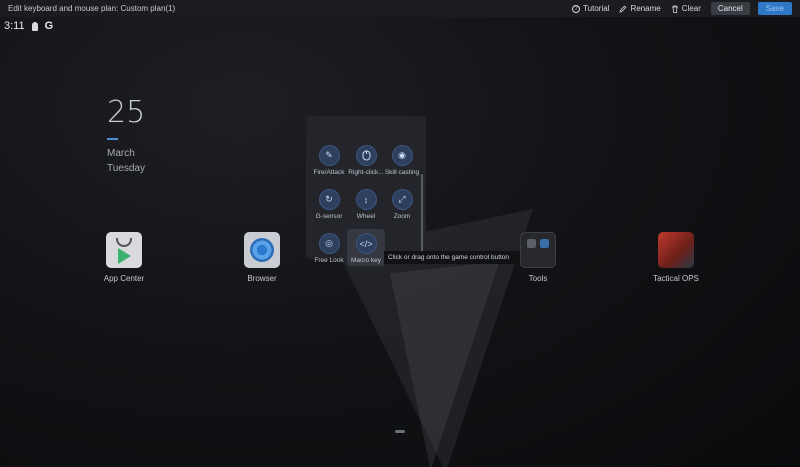  I want to click on picker-item-label: Skill casting, so click(402, 172).